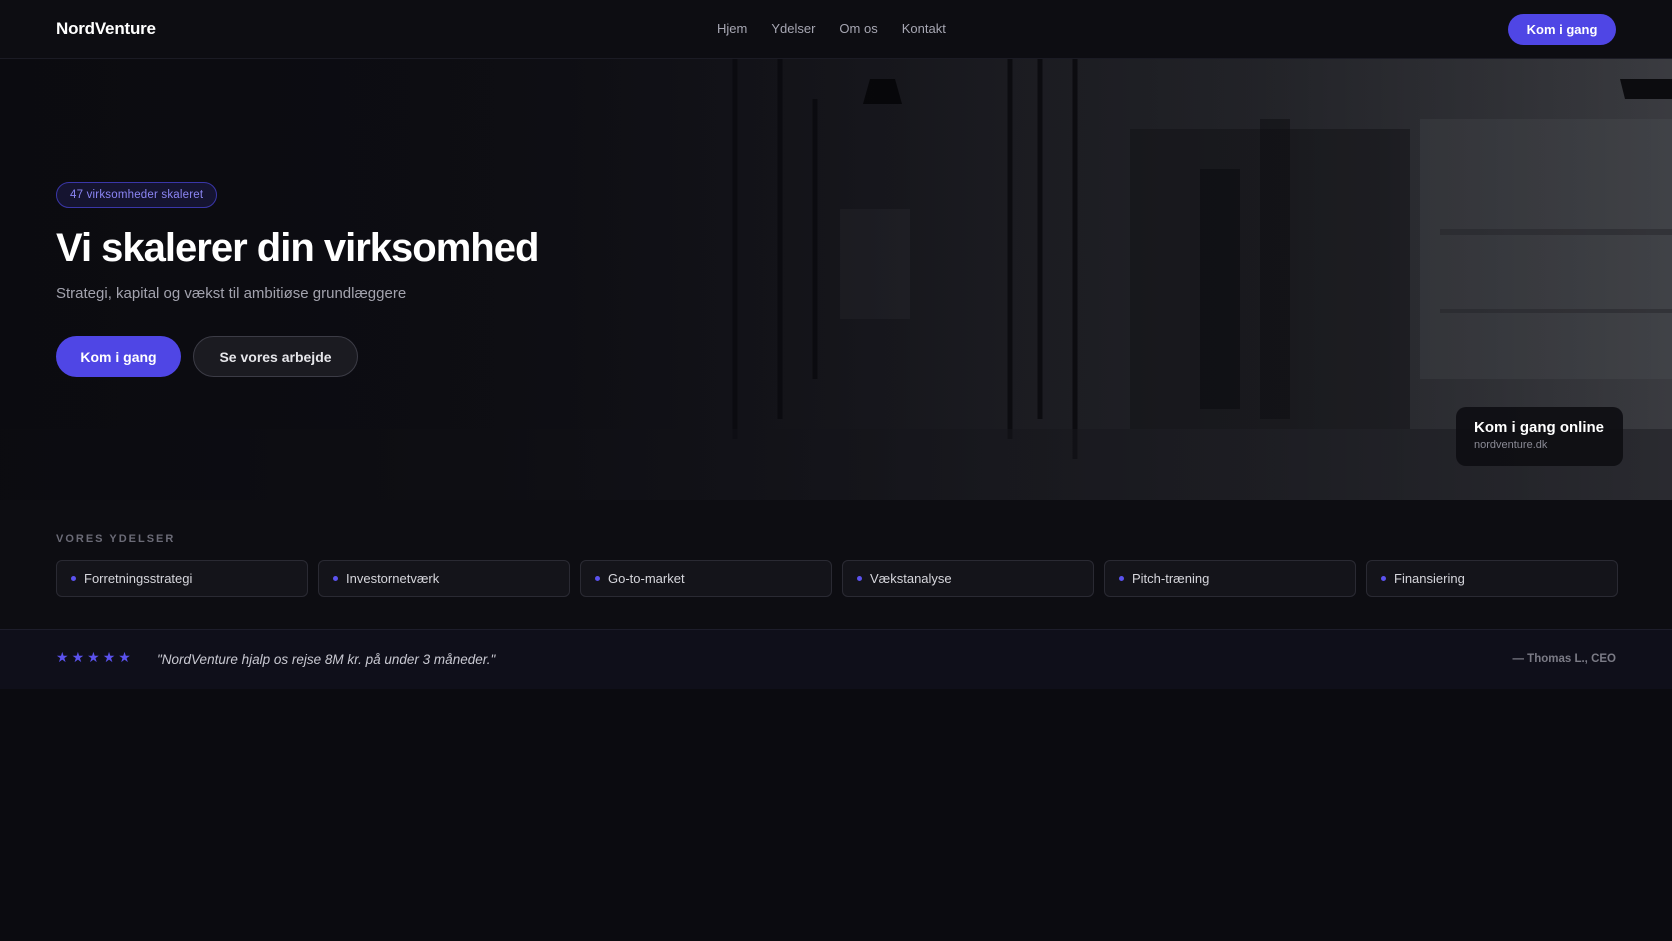 This screenshot has width=1672, height=941. I want to click on services-heading: VORES YDELSER, so click(116, 539).